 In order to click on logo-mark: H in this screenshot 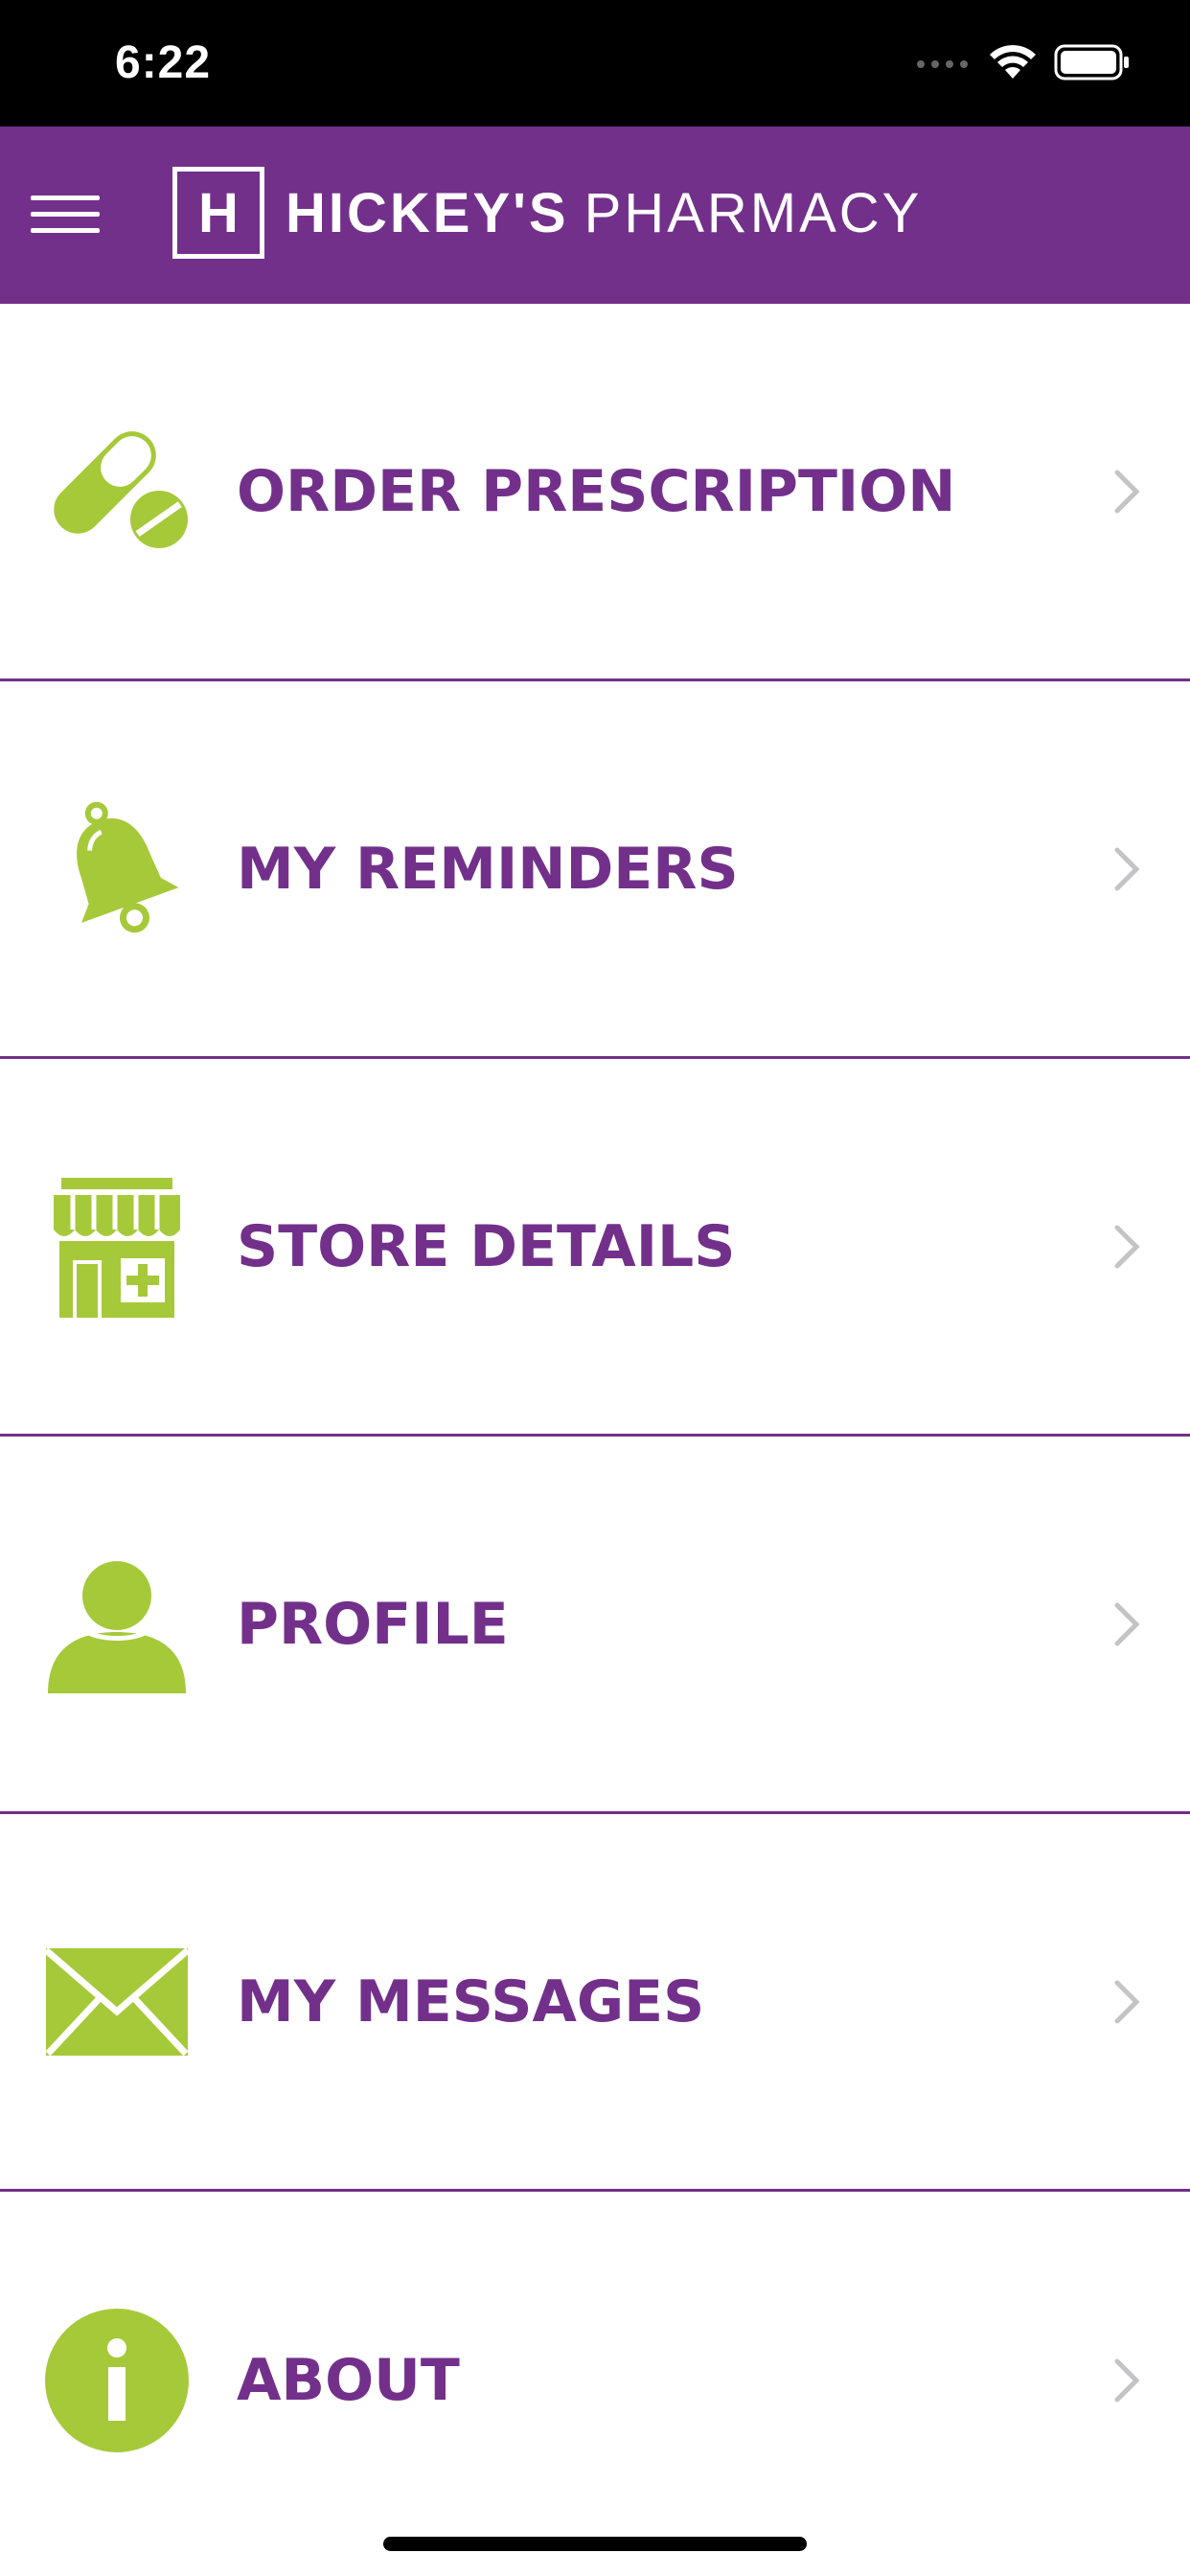, I will do `click(218, 213)`.